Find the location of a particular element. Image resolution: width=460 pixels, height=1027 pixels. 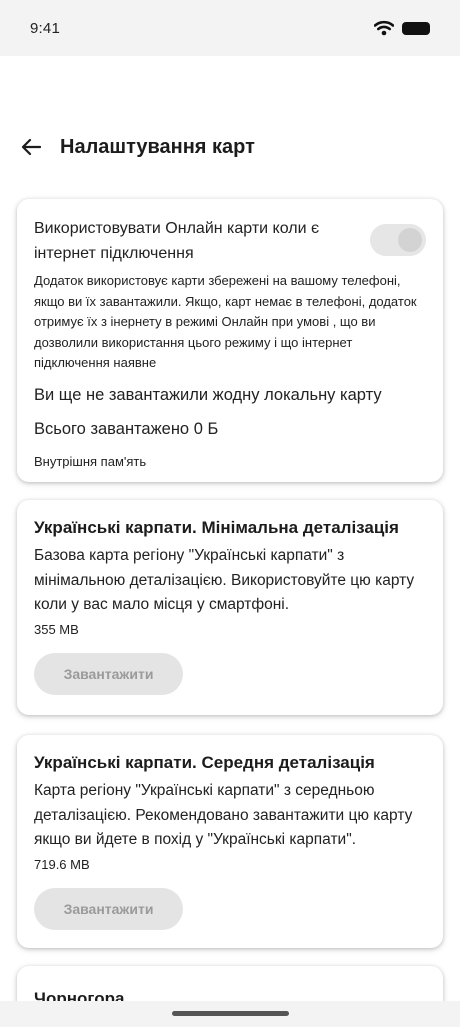

battery-icon is located at coordinates (416, 28).